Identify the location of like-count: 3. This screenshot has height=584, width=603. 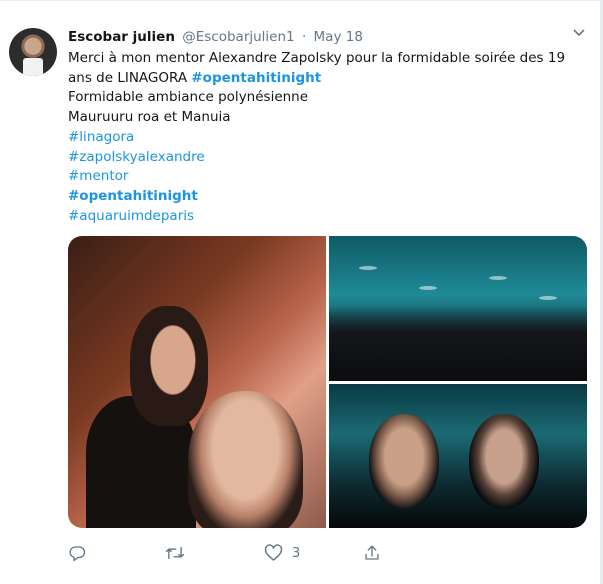
(296, 553).